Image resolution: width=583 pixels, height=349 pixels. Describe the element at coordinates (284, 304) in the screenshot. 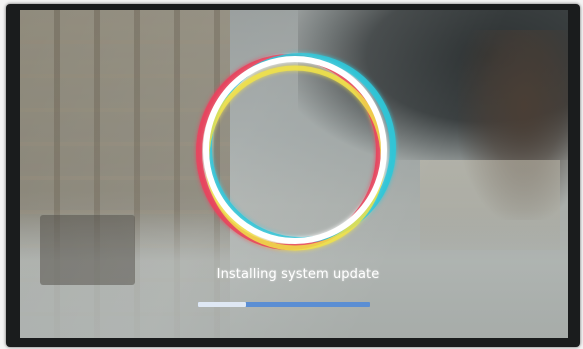

I see `progress-bar` at that location.